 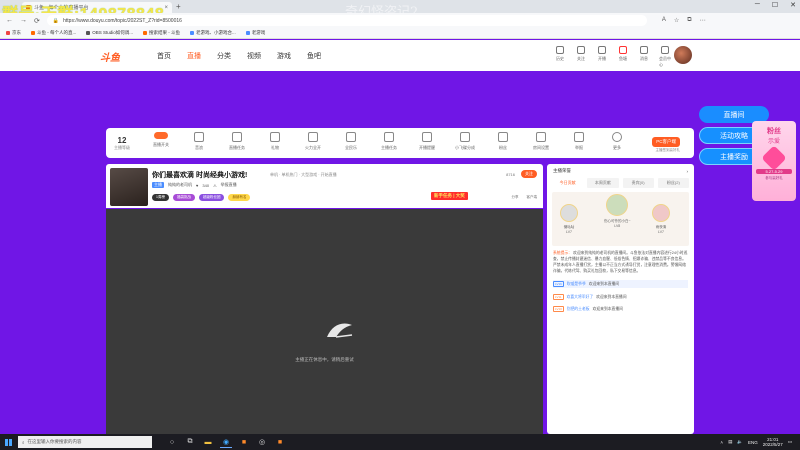 I want to click on douyu-logo: 斗鱼, so click(x=110, y=56).